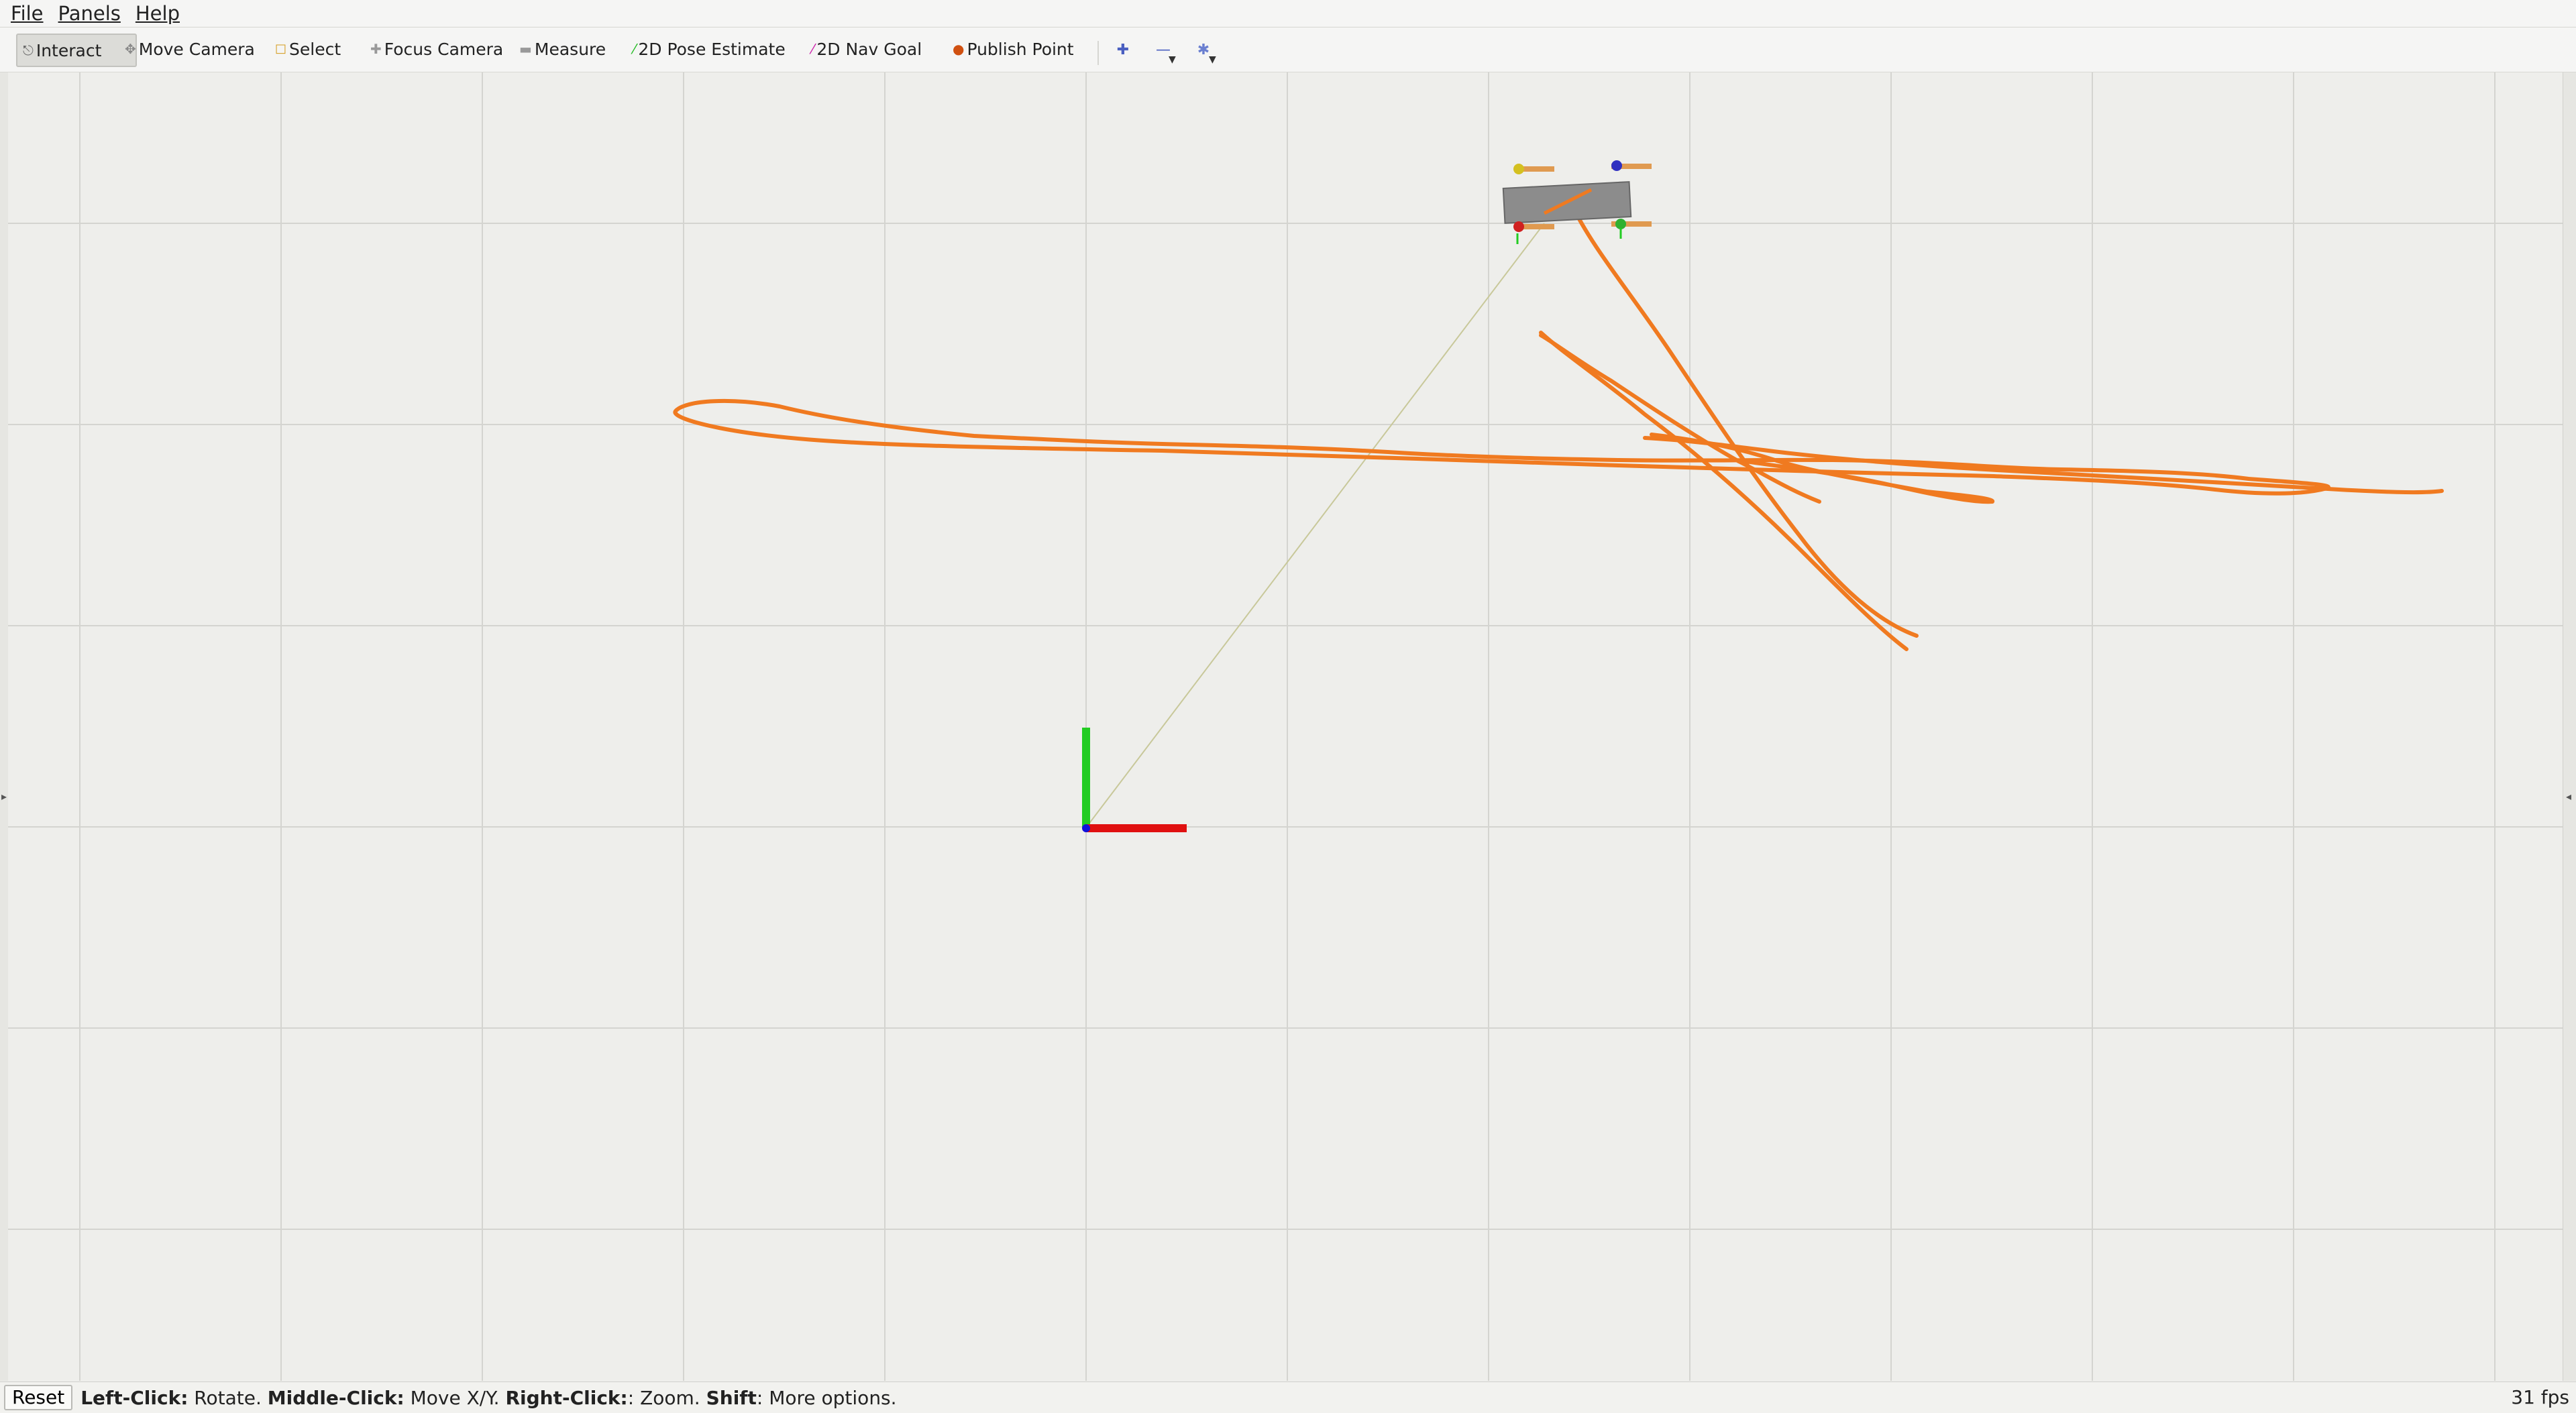 Image resolution: width=2576 pixels, height=1413 pixels. What do you see at coordinates (87, 13) in the screenshot?
I see `menu-panels: Panels` at bounding box center [87, 13].